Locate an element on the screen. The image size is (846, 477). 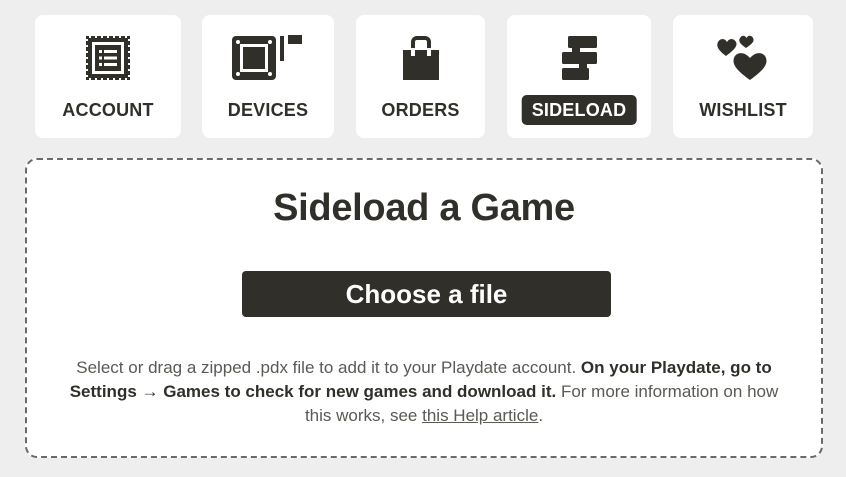
tab-label: SIDELOAD is located at coordinates (579, 110).